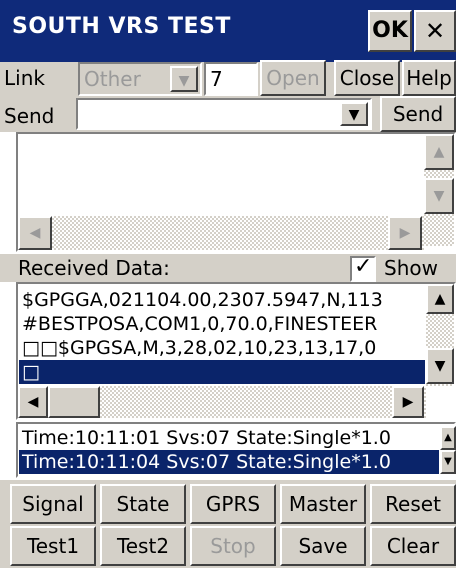  I want to click on received-line: #BESTPOSA,COM1,0,70.0,FINESTEER, so click(200, 324).